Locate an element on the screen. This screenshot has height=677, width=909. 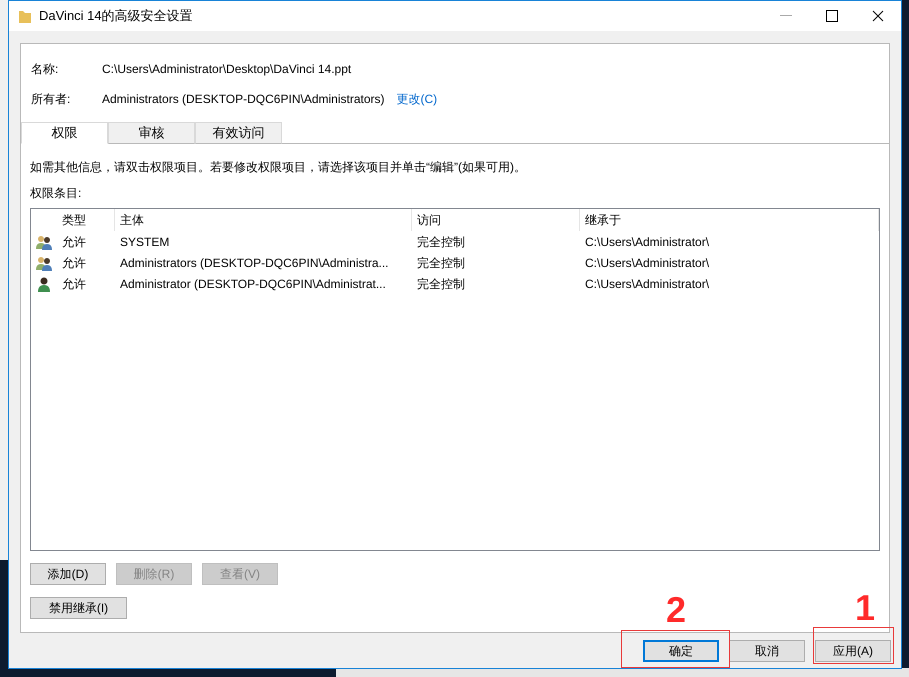
section-label: 权限条目: is located at coordinates (56, 193).